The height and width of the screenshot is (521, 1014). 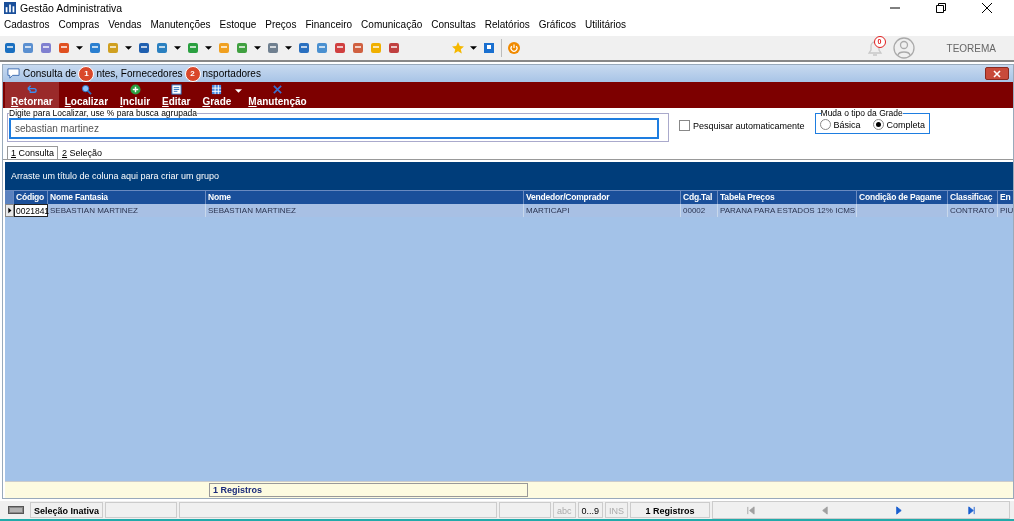 I want to click on action-button: Grade, so click(x=217, y=95).